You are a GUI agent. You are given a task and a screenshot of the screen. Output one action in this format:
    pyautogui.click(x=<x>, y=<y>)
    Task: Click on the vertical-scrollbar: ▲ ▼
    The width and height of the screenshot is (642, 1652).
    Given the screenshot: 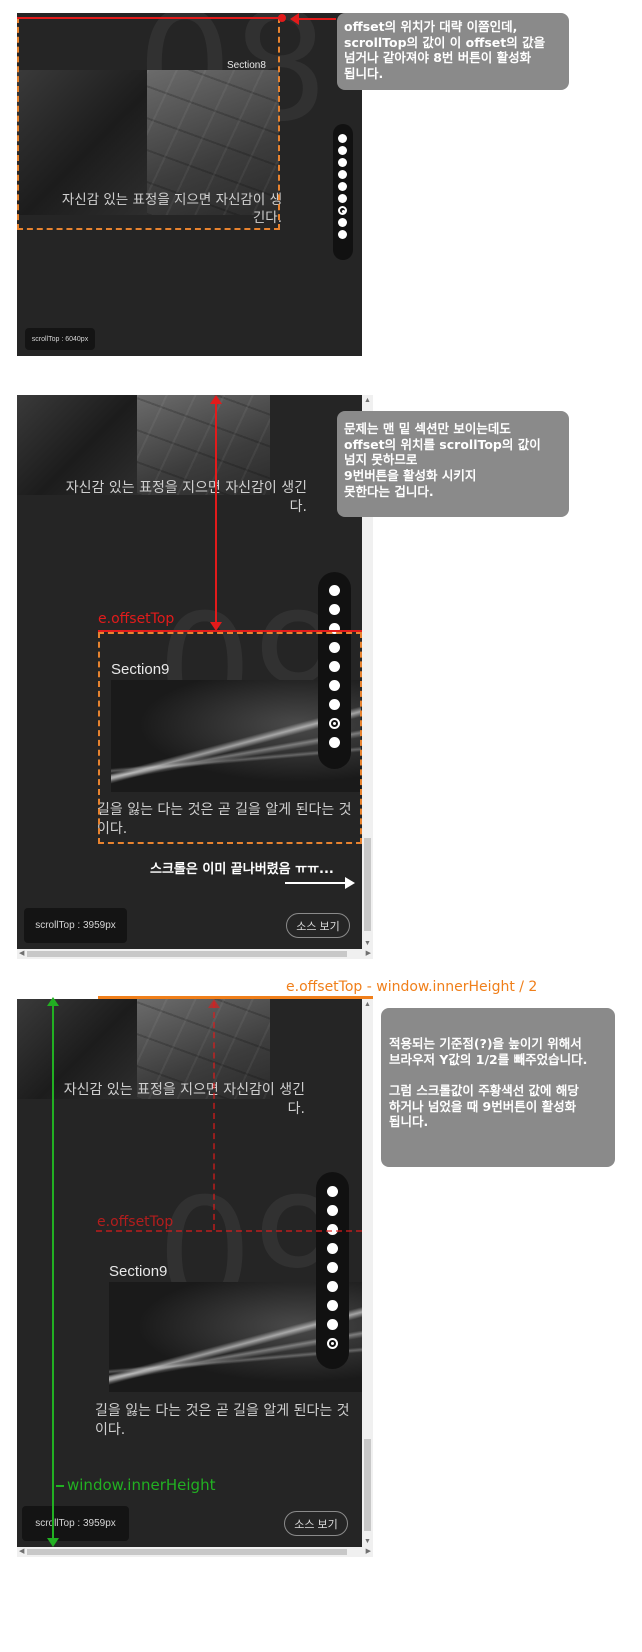 What is the action you would take?
    pyautogui.click(x=367, y=1273)
    